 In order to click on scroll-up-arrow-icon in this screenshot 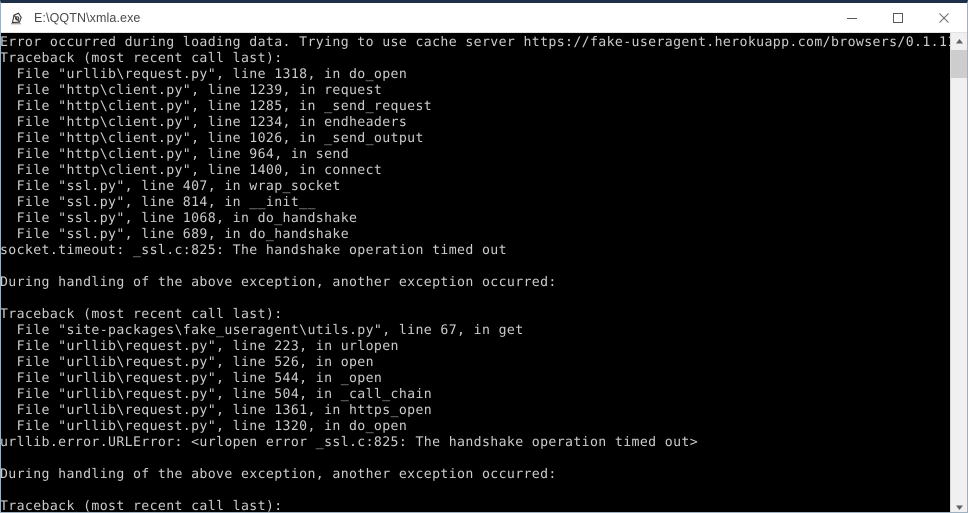, I will do `click(959, 41)`.